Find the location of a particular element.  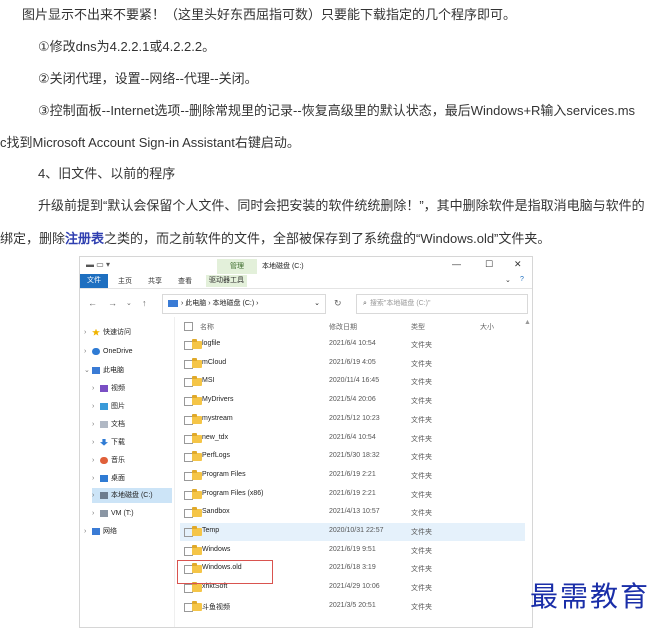

file-row: mCloud 2021/6/19 4:05 文件夹 is located at coordinates (352, 364).